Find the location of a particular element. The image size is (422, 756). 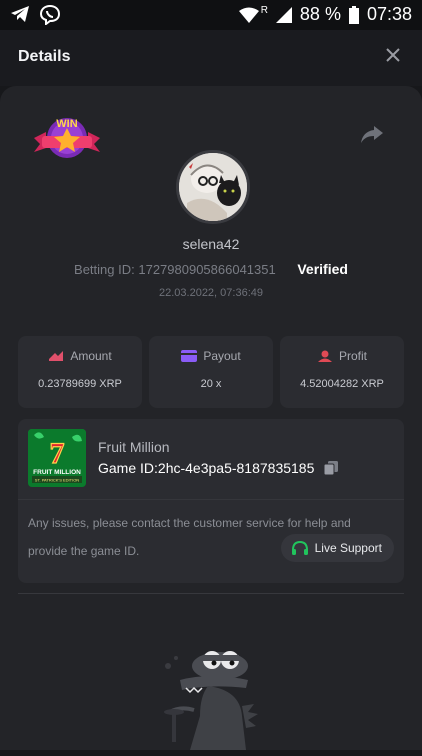

payout-card: Payout 20 x is located at coordinates (211, 372).